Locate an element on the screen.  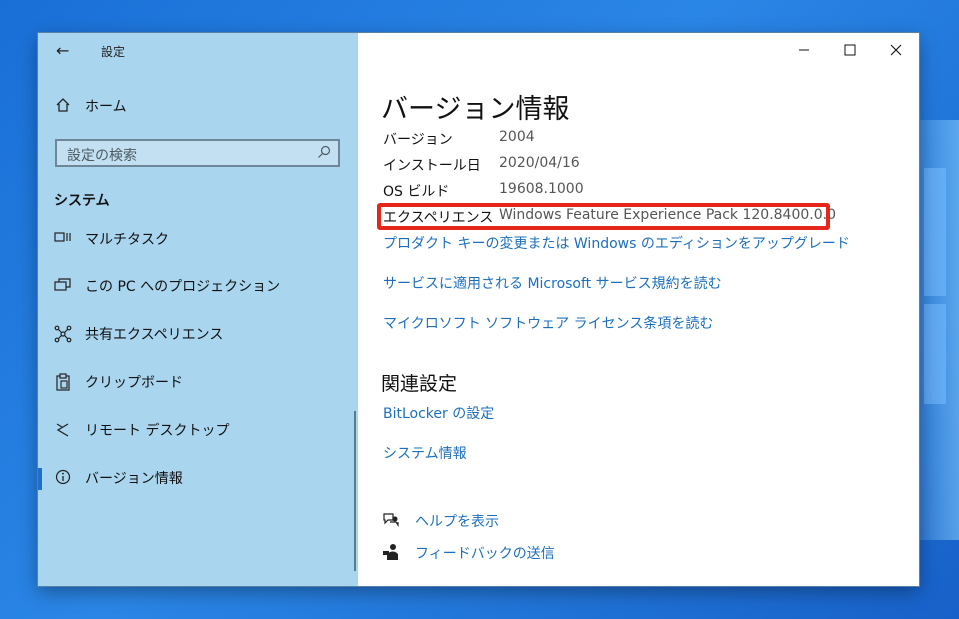
spec-value-install-date: 2020/04/16 is located at coordinates (539, 163).